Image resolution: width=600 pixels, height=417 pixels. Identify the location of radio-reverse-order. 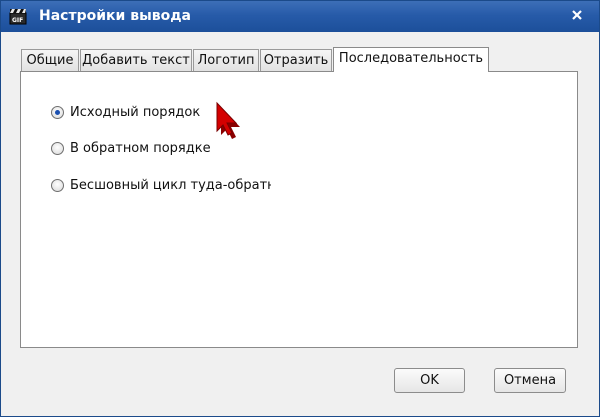
(57, 148).